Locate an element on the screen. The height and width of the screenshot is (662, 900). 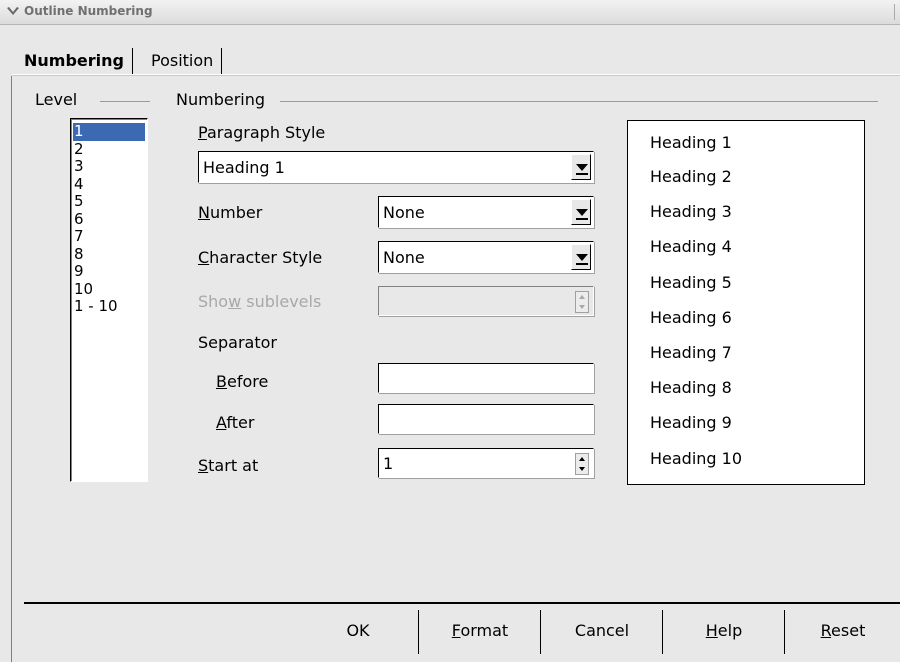
level-item-6: 6 is located at coordinates (109, 219).